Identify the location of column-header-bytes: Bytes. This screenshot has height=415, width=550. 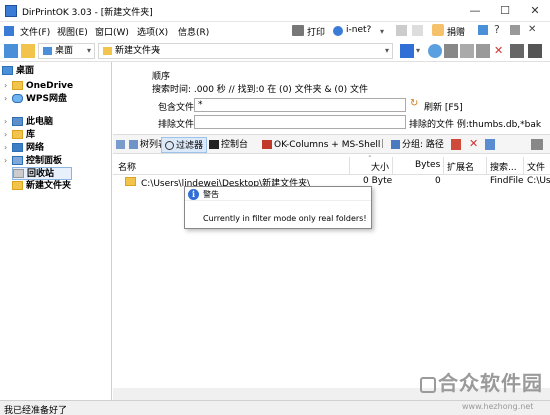
(427, 165).